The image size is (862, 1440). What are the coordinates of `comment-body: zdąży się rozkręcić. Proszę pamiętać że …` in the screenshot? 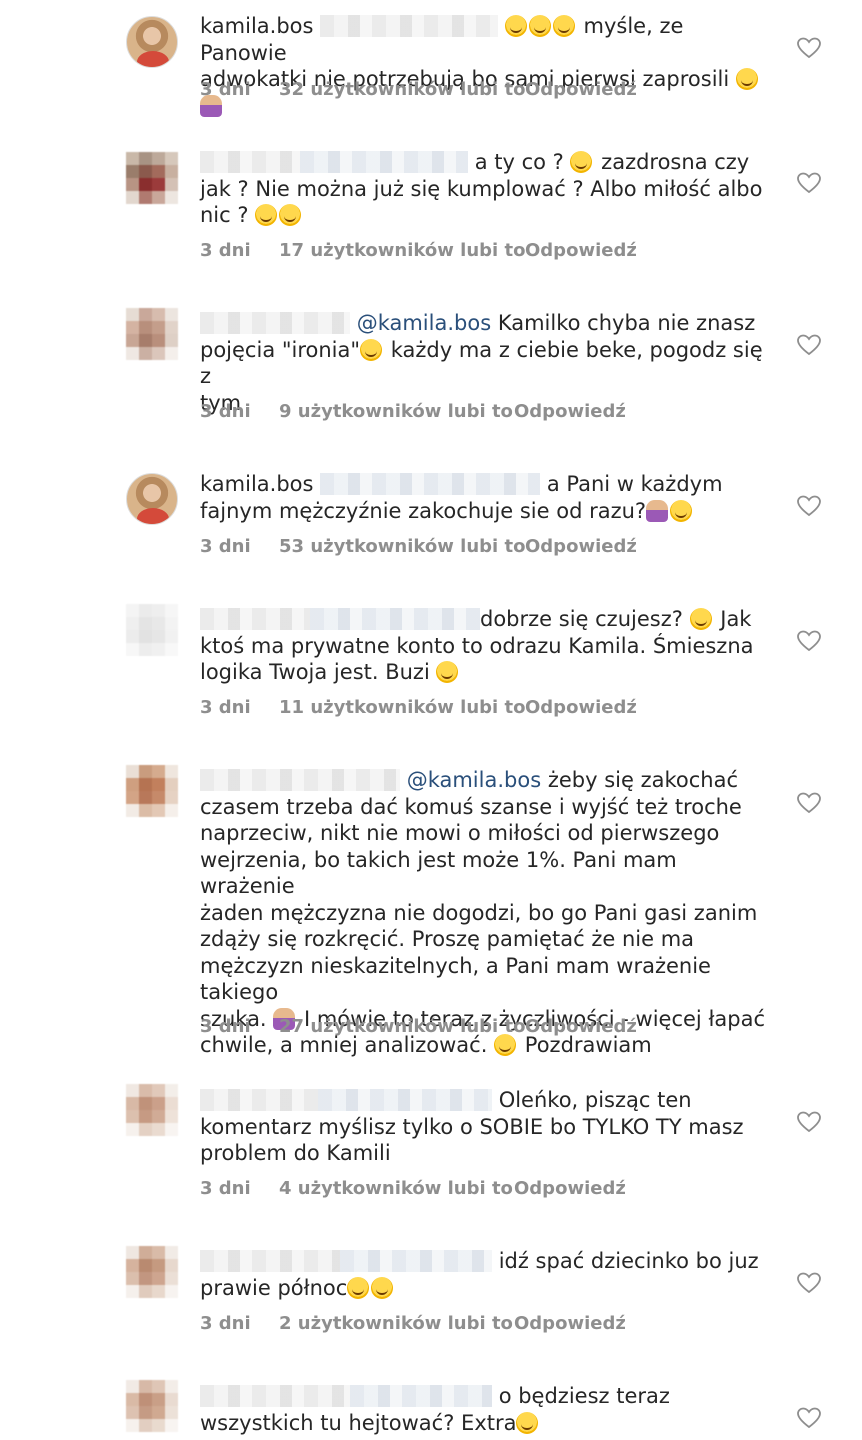 It's located at (447, 939).